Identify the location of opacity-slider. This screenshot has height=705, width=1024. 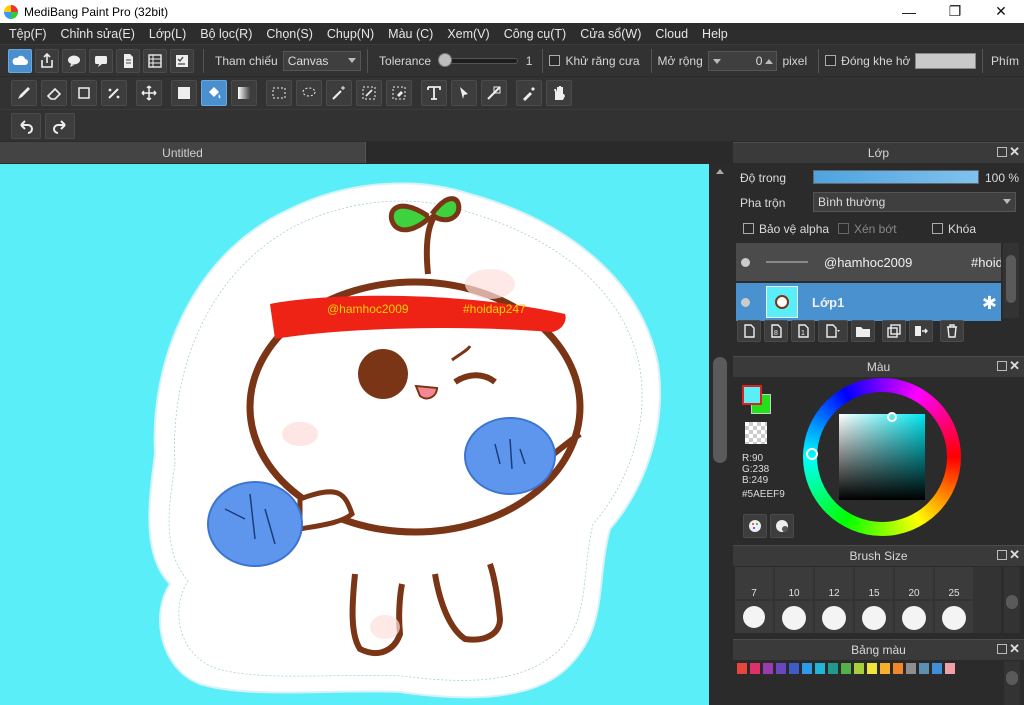
(896, 177).